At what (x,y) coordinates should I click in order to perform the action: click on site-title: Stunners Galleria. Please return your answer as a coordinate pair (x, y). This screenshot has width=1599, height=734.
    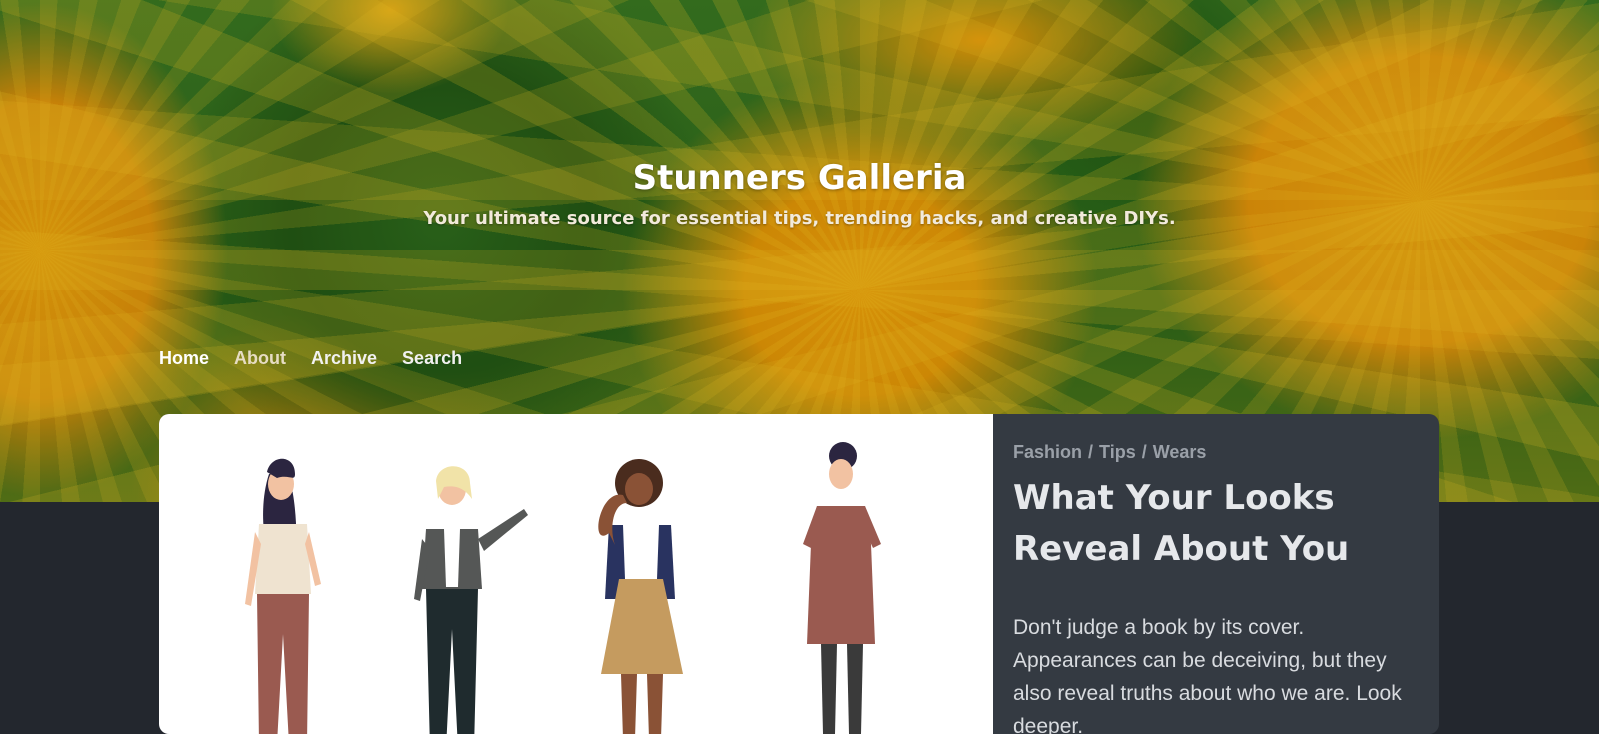
    Looking at the image, I should click on (799, 178).